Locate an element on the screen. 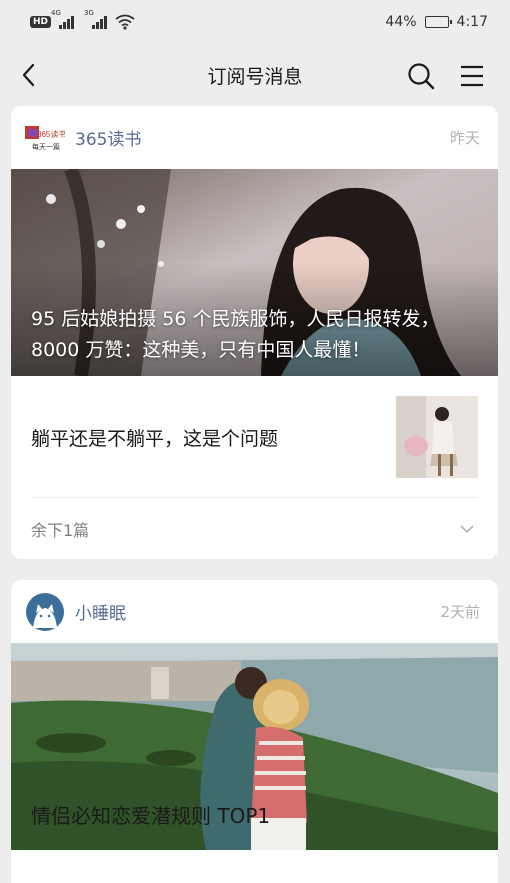 This screenshot has height=883, width=510. page-title: 订阅号消息 is located at coordinates (255, 76).